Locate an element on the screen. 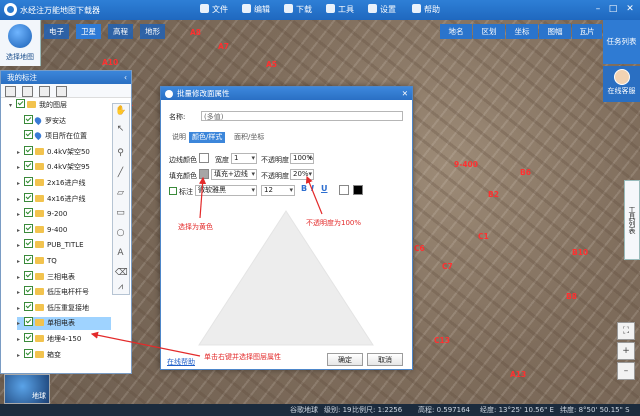  status-latitude: 纬度: 8°50' 50.15" S is located at coordinates (595, 410).